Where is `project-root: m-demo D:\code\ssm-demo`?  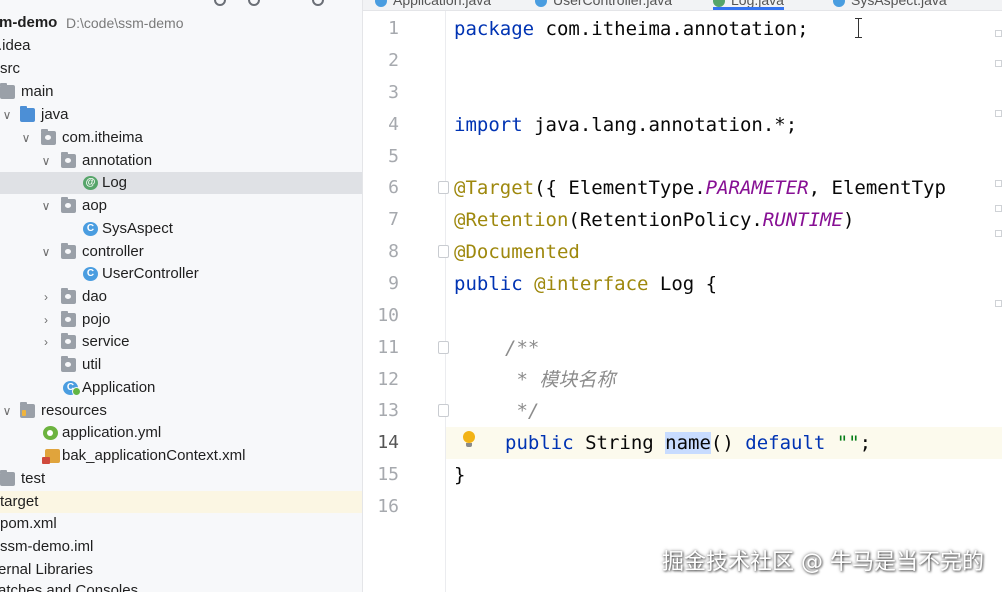
project-root: m-demo D:\code\ssm-demo is located at coordinates (181, 23).